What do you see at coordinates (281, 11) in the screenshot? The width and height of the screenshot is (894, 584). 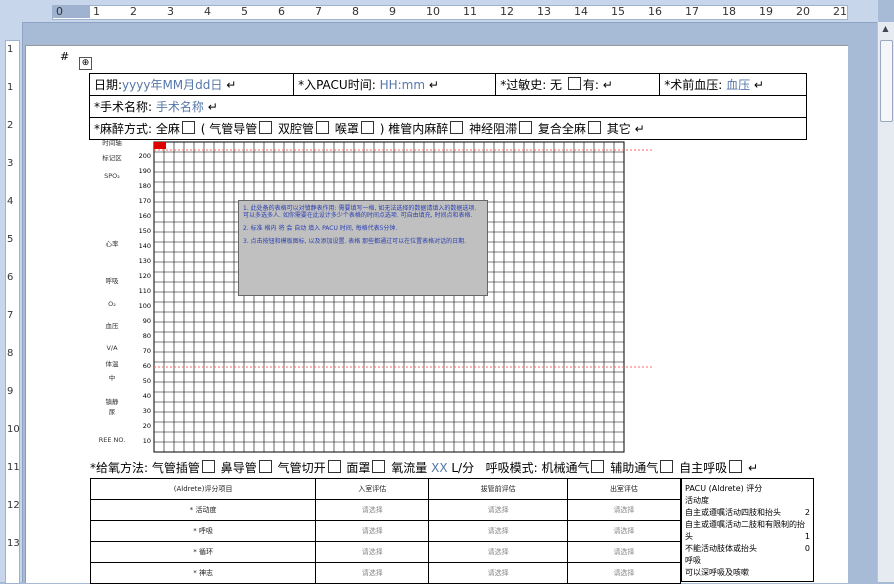 I see `ruler-number: 6` at bounding box center [281, 11].